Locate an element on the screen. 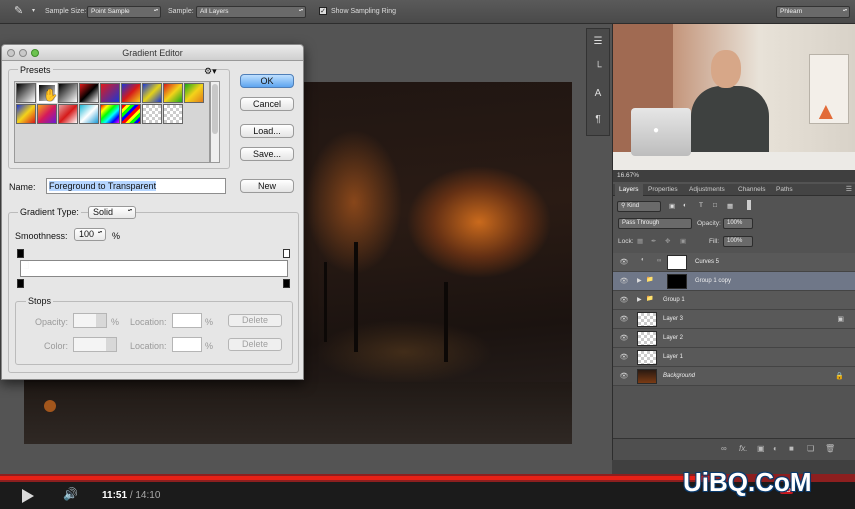 The width and height of the screenshot is (855, 509). new-layer-icon: ❏ is located at coordinates (810, 448).